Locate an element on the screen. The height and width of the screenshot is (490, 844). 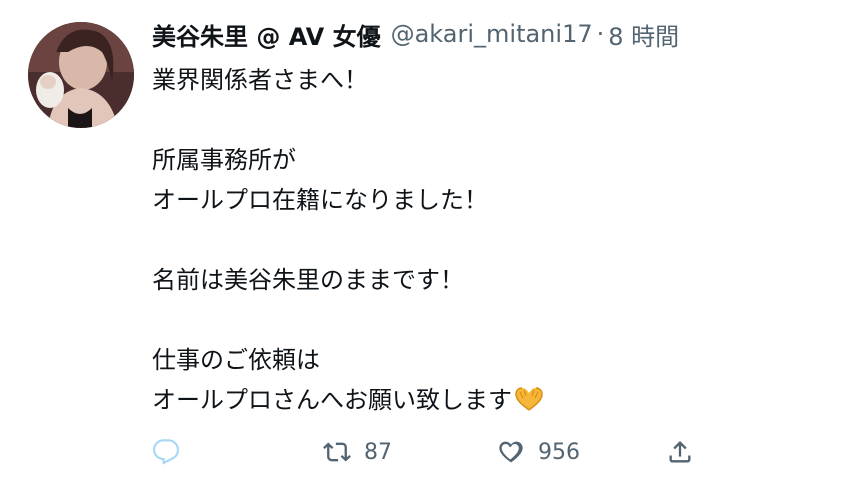
retweet-count: 87 is located at coordinates (378, 452).